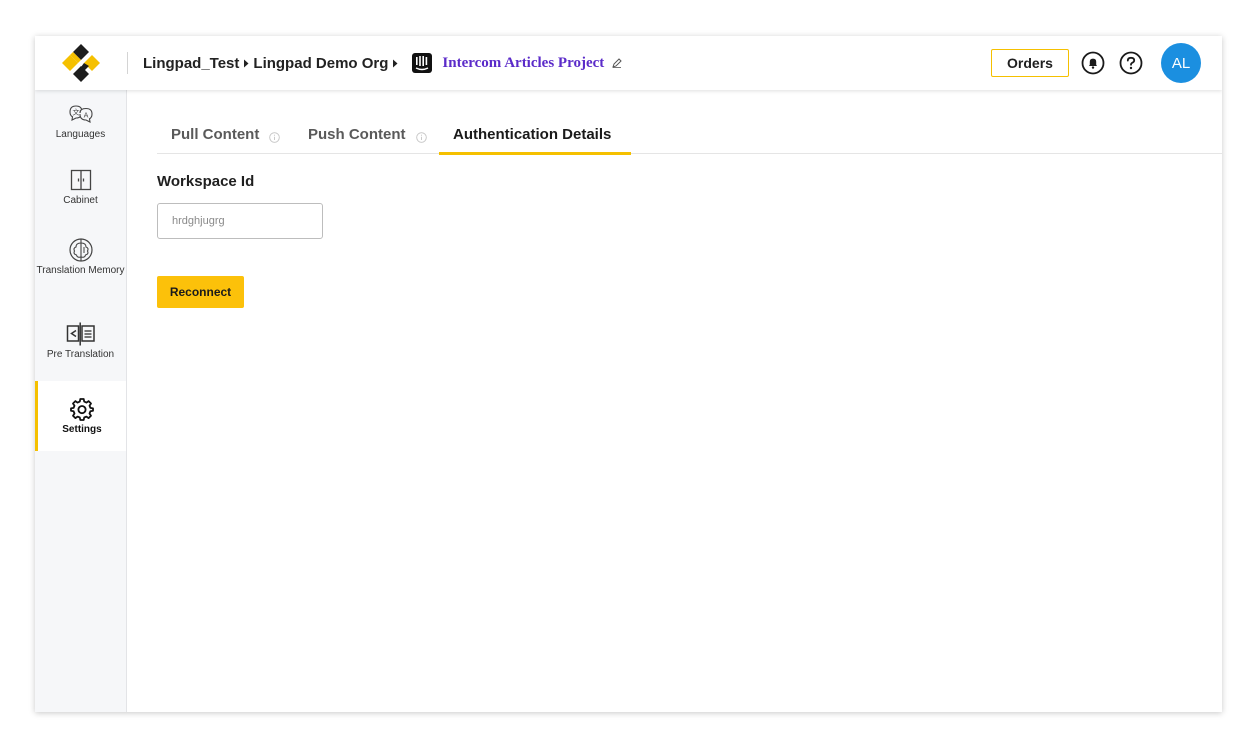 The height and width of the screenshot is (747, 1257). I want to click on sidebar-item-label: Pre Translation, so click(80, 354).